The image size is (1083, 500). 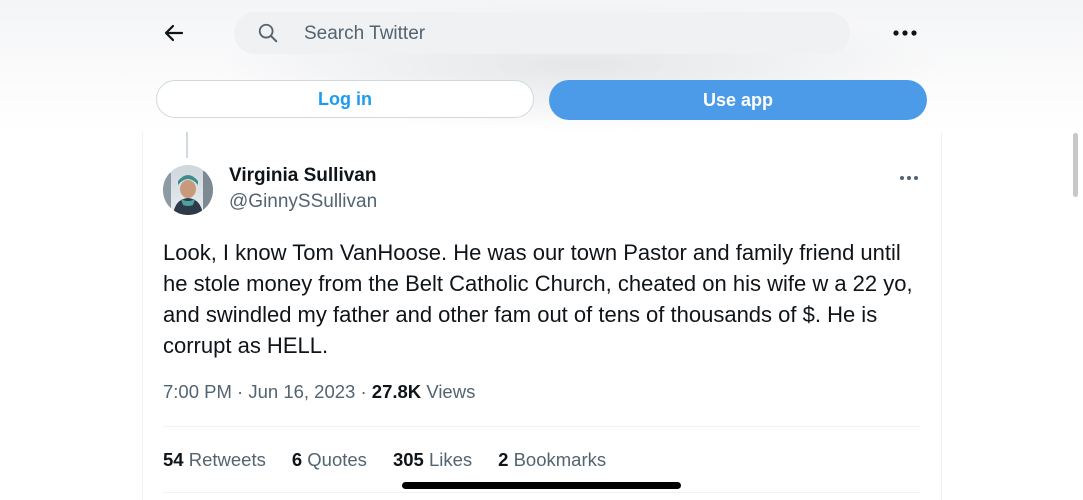 I want to click on arrow-left-icon, so click(x=174, y=33).